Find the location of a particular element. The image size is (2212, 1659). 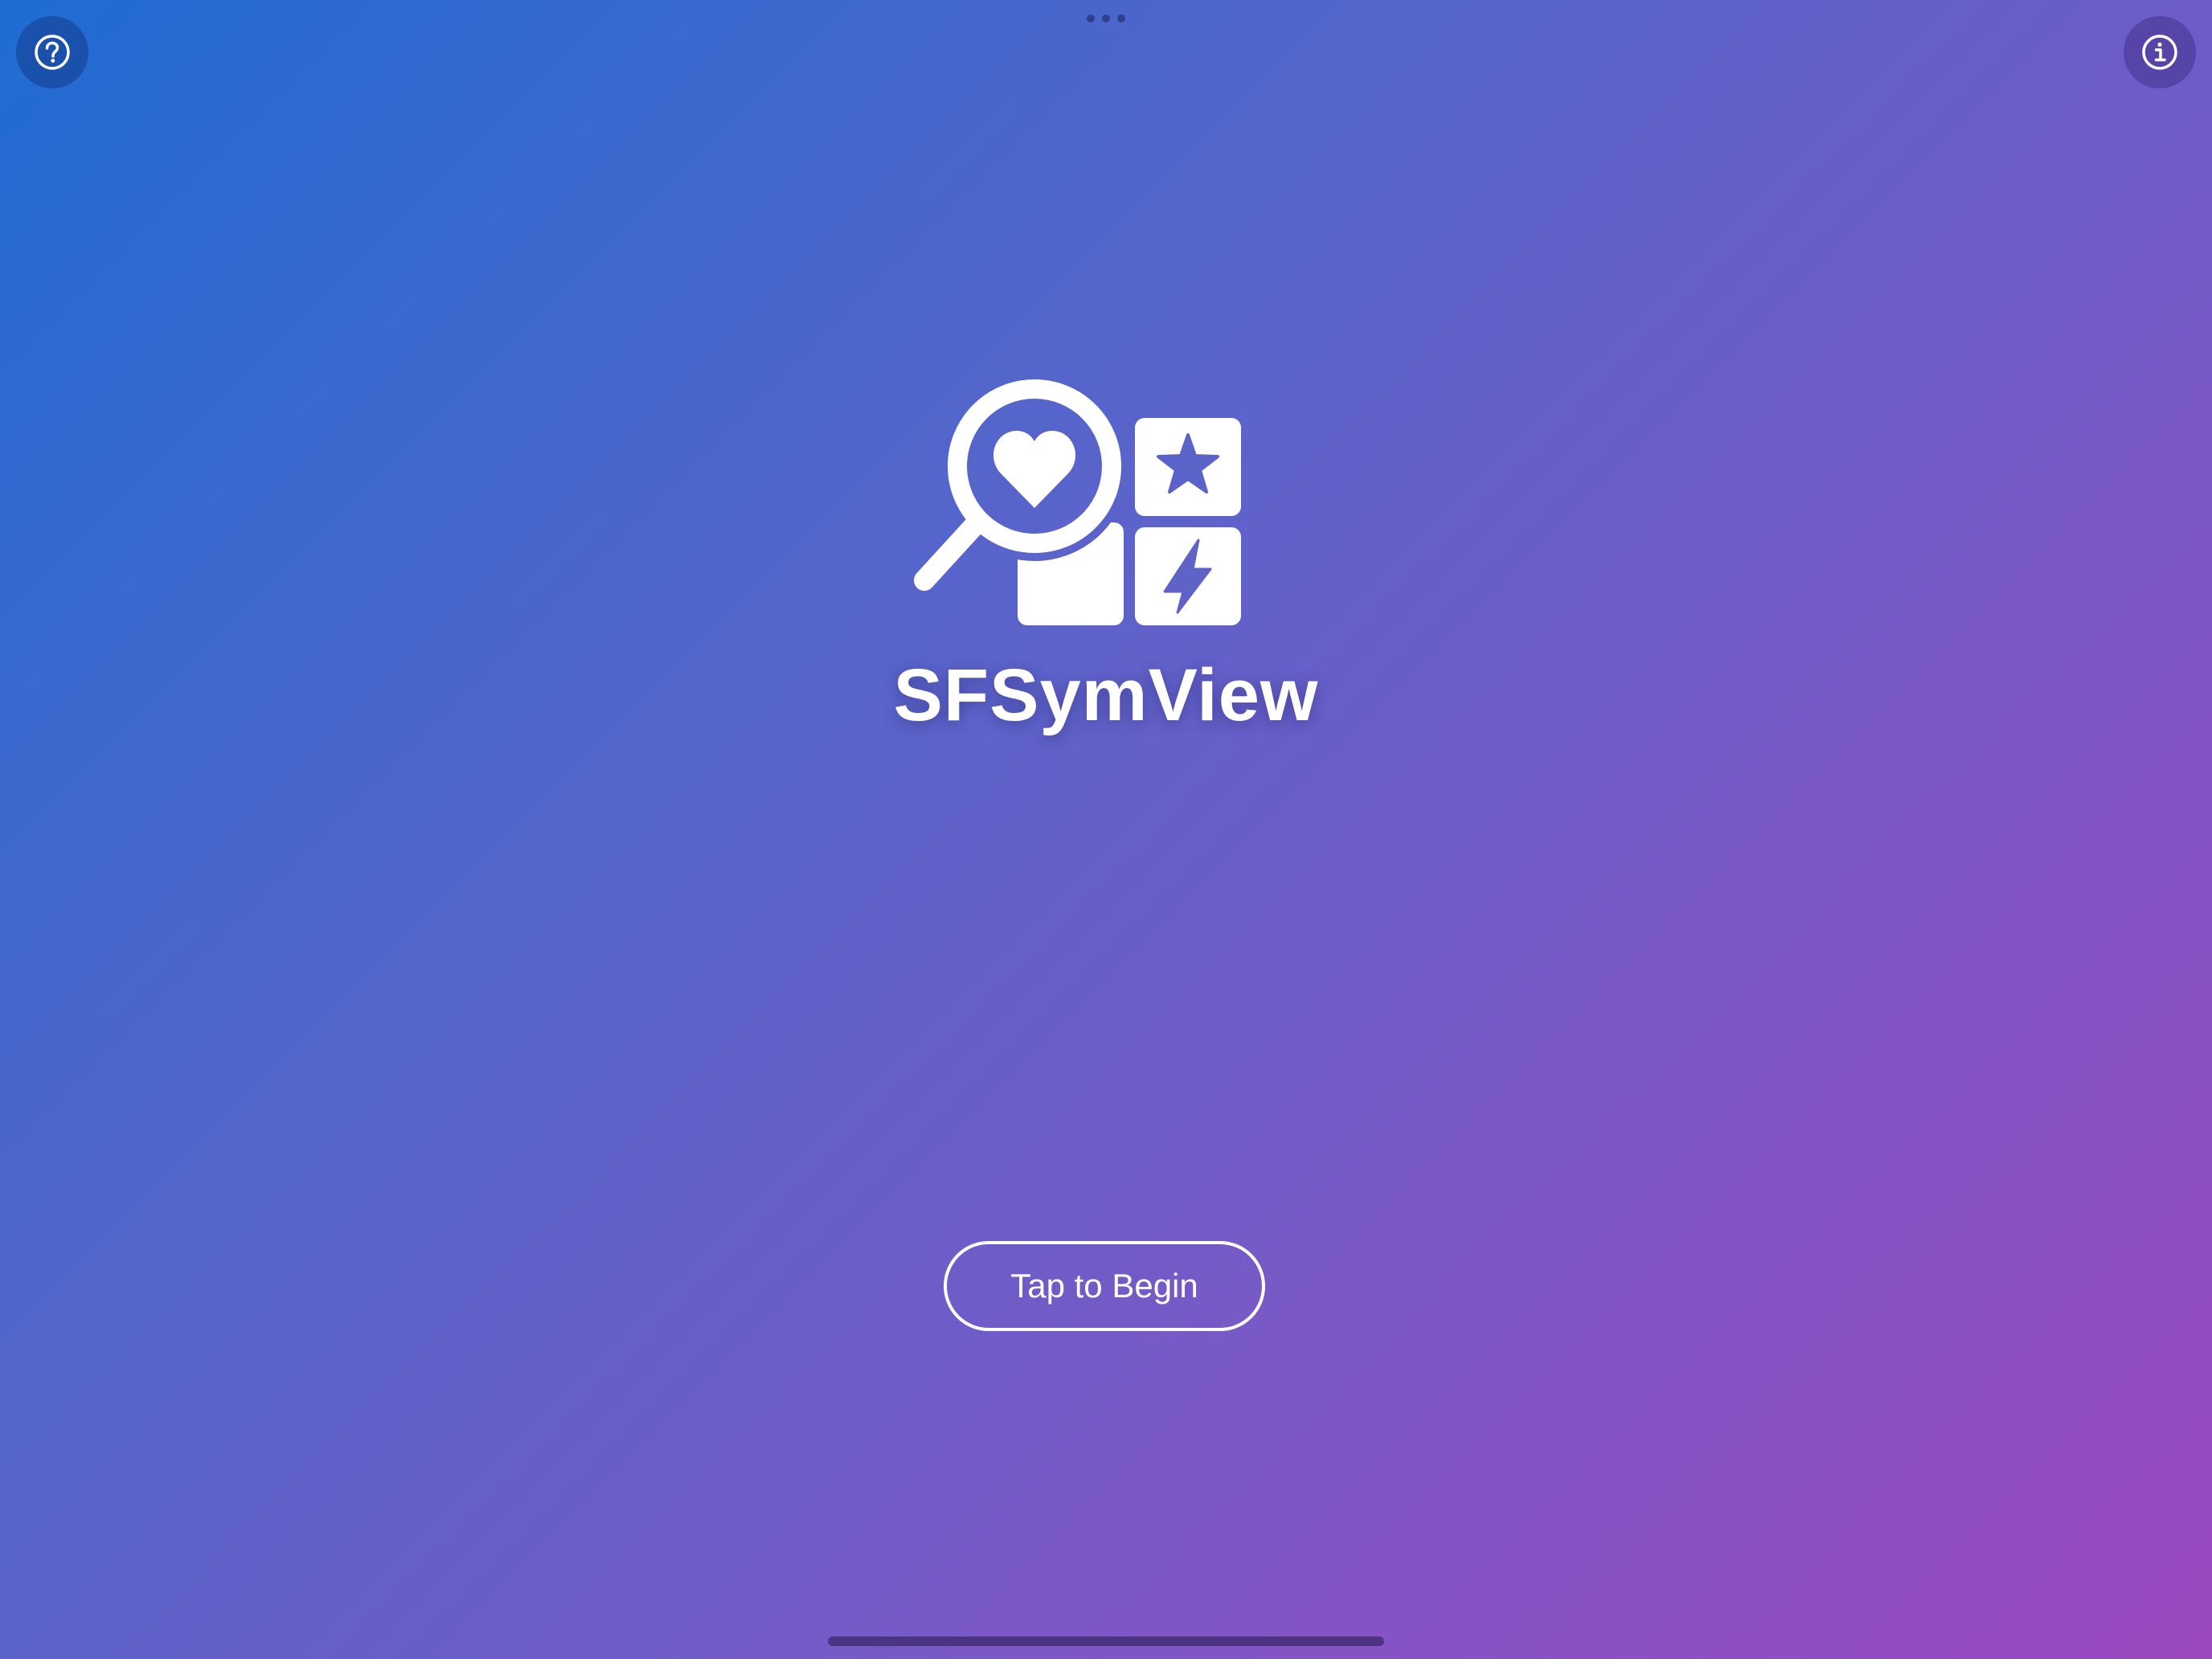

info-circle-icon is located at coordinates (2159, 53).